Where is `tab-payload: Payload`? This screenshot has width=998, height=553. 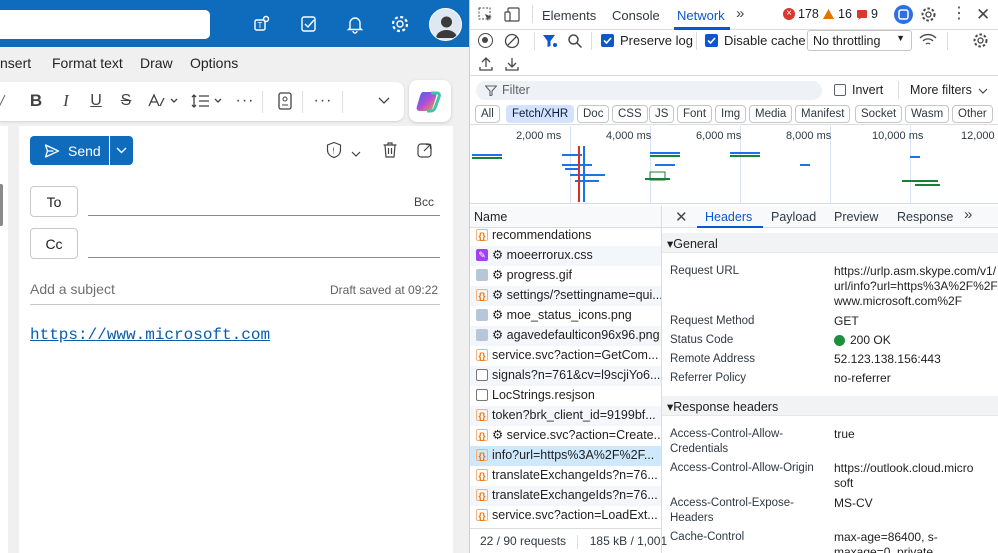
tab-payload: Payload is located at coordinates (793, 217).